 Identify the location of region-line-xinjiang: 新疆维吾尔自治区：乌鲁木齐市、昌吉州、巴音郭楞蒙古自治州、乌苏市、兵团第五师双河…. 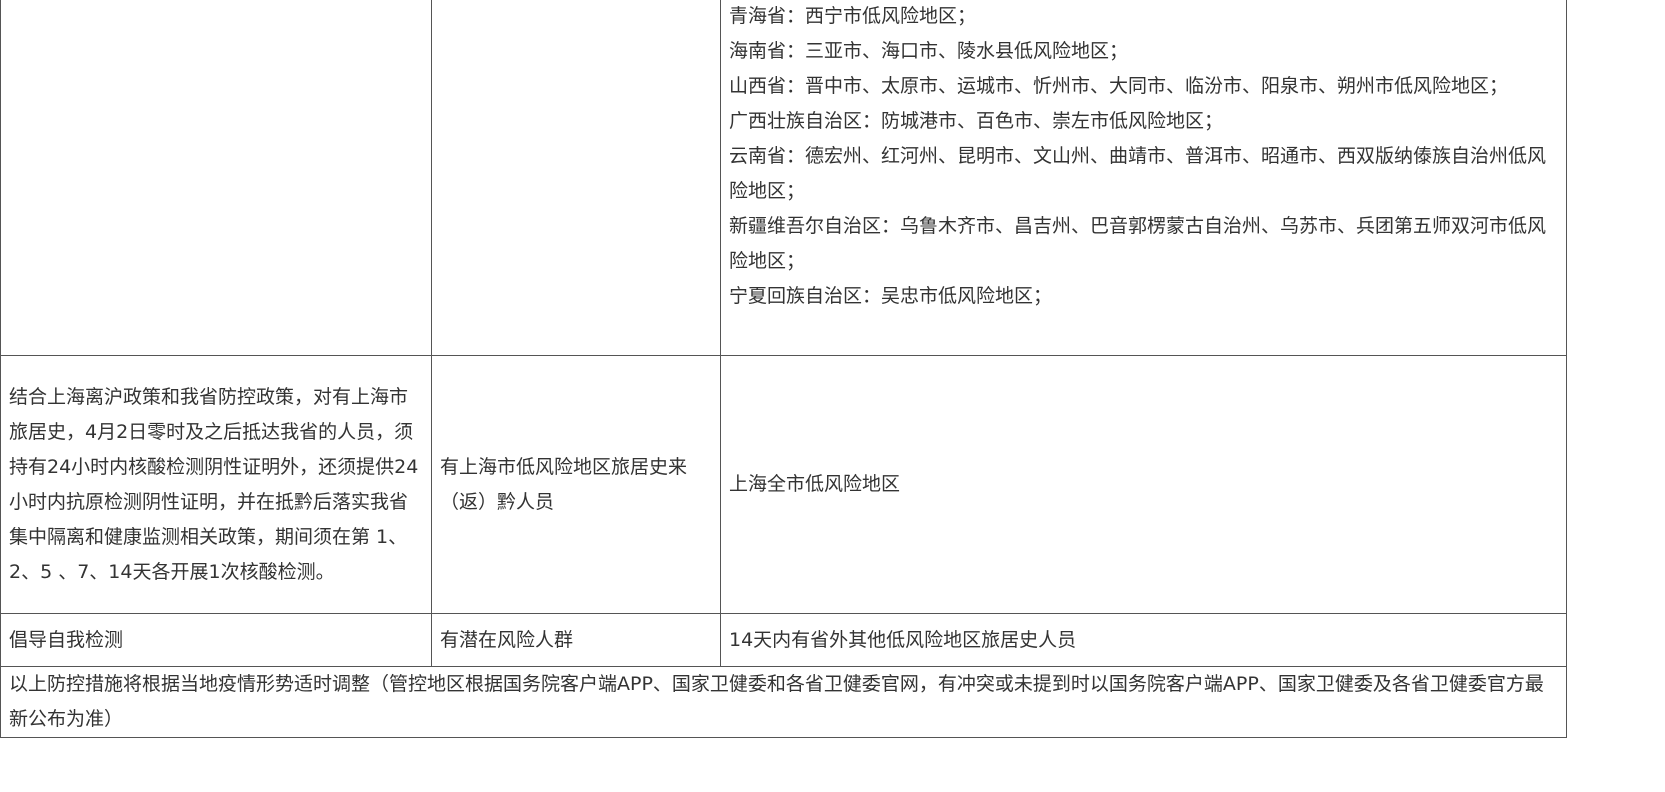
(1138, 243).